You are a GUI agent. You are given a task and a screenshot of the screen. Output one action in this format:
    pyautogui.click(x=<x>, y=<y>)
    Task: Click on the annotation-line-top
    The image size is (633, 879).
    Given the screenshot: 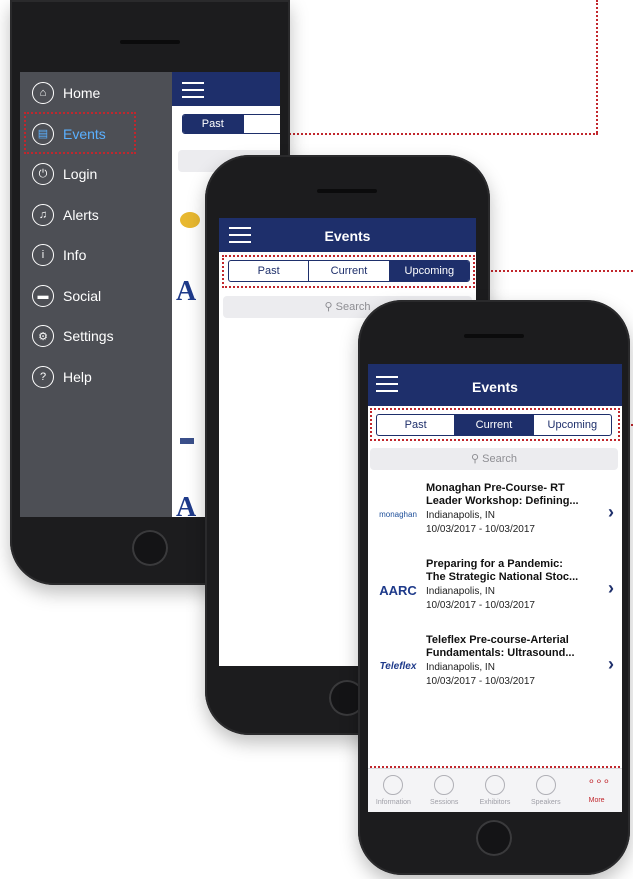 What is the action you would take?
    pyautogui.click(x=597, y=66)
    